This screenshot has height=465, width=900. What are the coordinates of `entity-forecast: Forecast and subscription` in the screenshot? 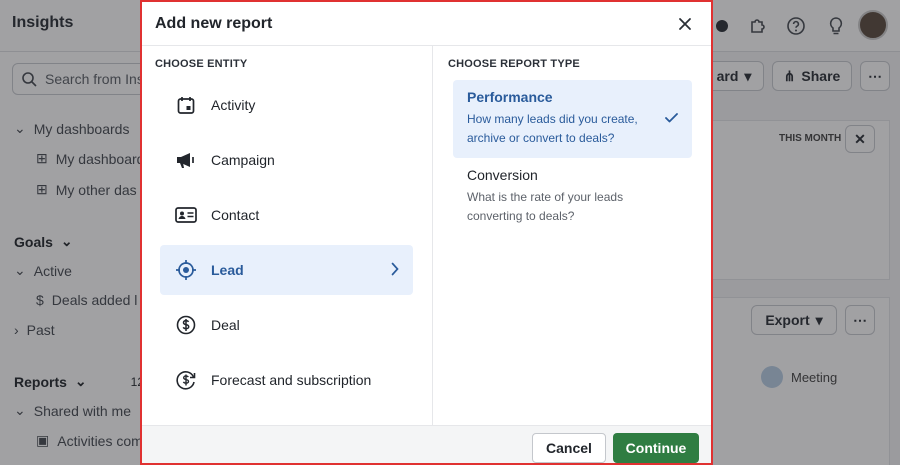 It's located at (286, 380).